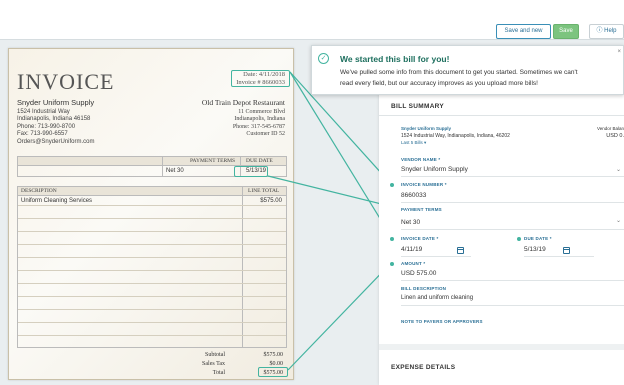  I want to click on bill-description-label: BILL DESCRIPTION, so click(424, 288).